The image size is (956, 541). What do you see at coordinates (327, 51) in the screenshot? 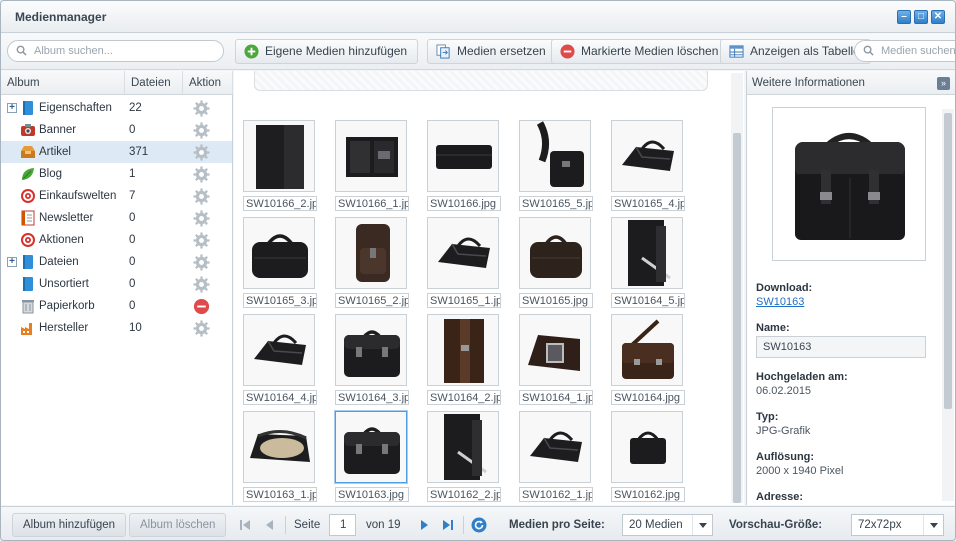
I see `add-media-button: Eigene Medien hinzufügen` at bounding box center [327, 51].